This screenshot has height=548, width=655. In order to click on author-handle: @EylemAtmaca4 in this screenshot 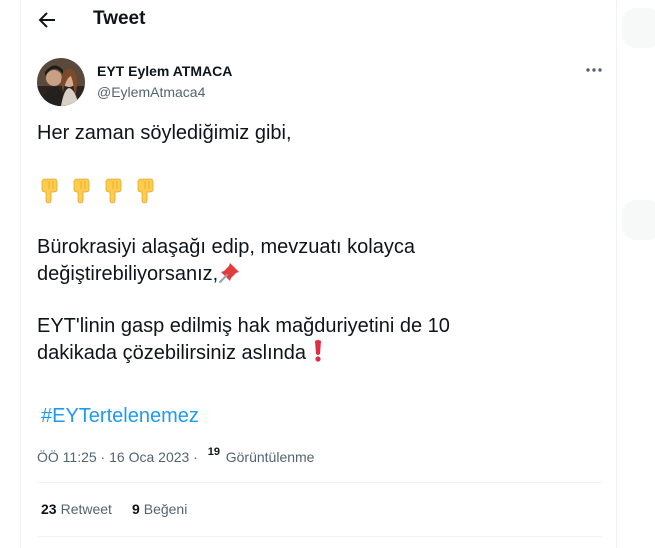, I will do `click(151, 92)`.